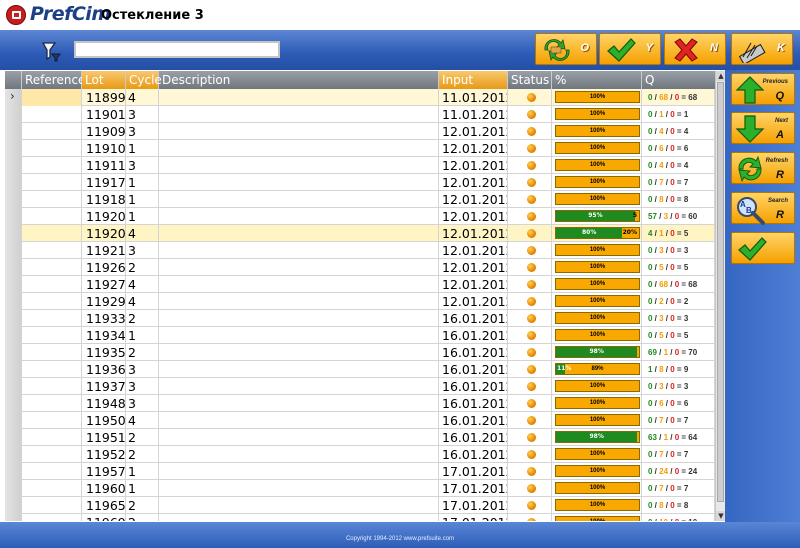 Image resolution: width=800 pixels, height=548 pixels. What do you see at coordinates (473, 488) in the screenshot?
I see `cell-input-date: 17.01.2012` at bounding box center [473, 488].